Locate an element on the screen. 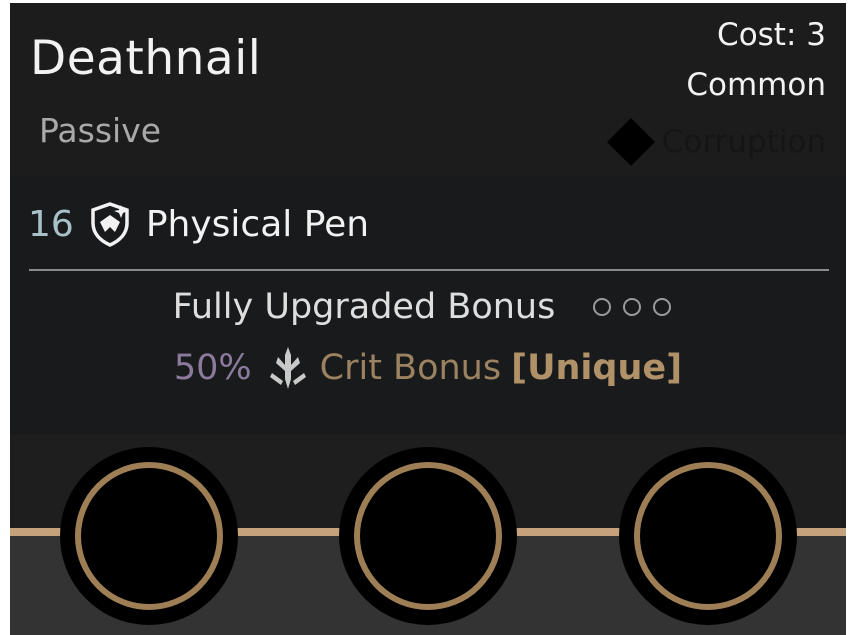 Image resolution: width=858 pixels, height=635 pixels. diamond-faction-icon is located at coordinates (630, 142).